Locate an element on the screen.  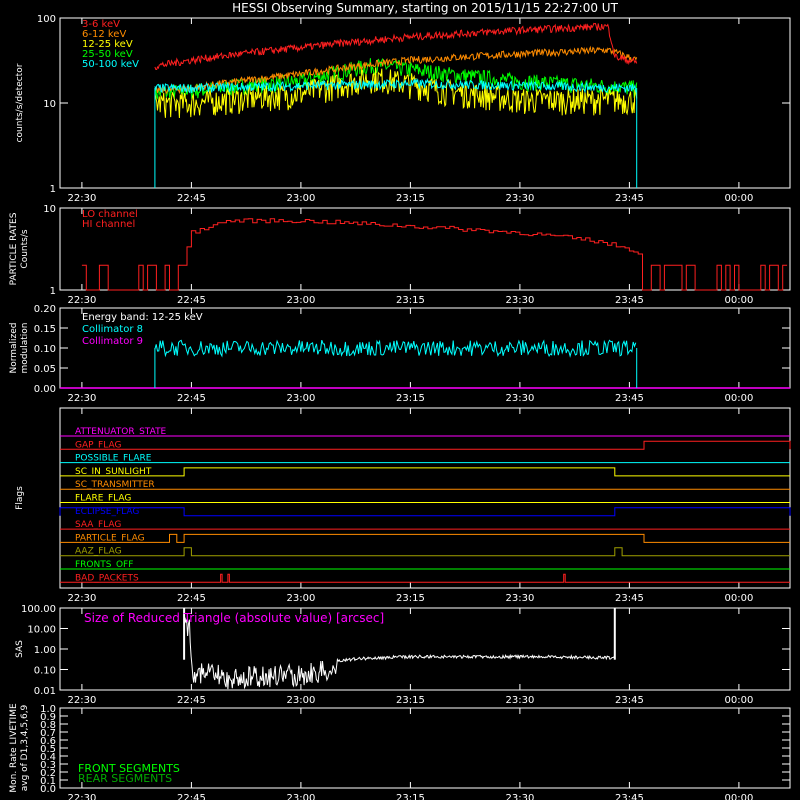
y-axis-label: Flags is located at coordinates (20, 498).